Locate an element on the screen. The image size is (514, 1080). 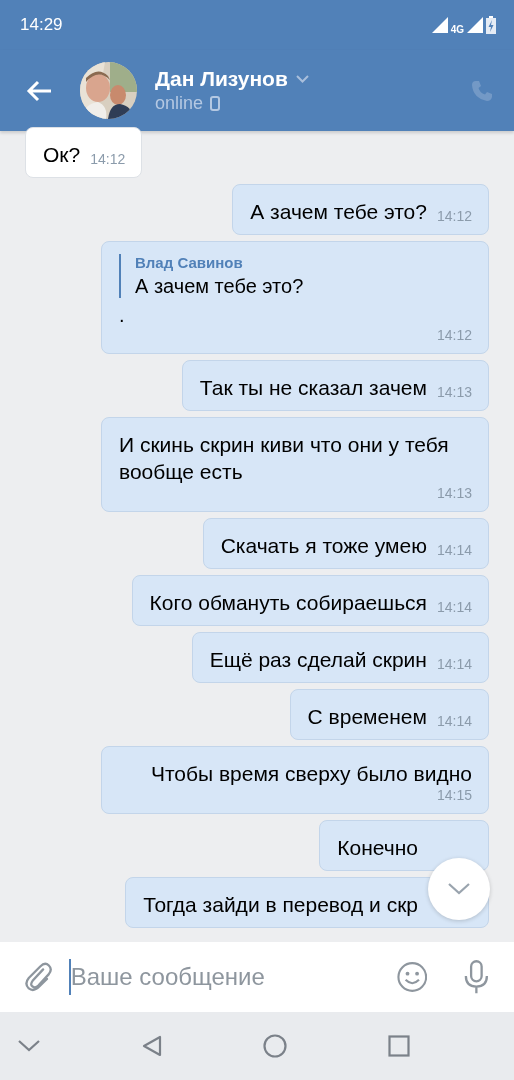
phone-device-icon is located at coordinates (215, 103).